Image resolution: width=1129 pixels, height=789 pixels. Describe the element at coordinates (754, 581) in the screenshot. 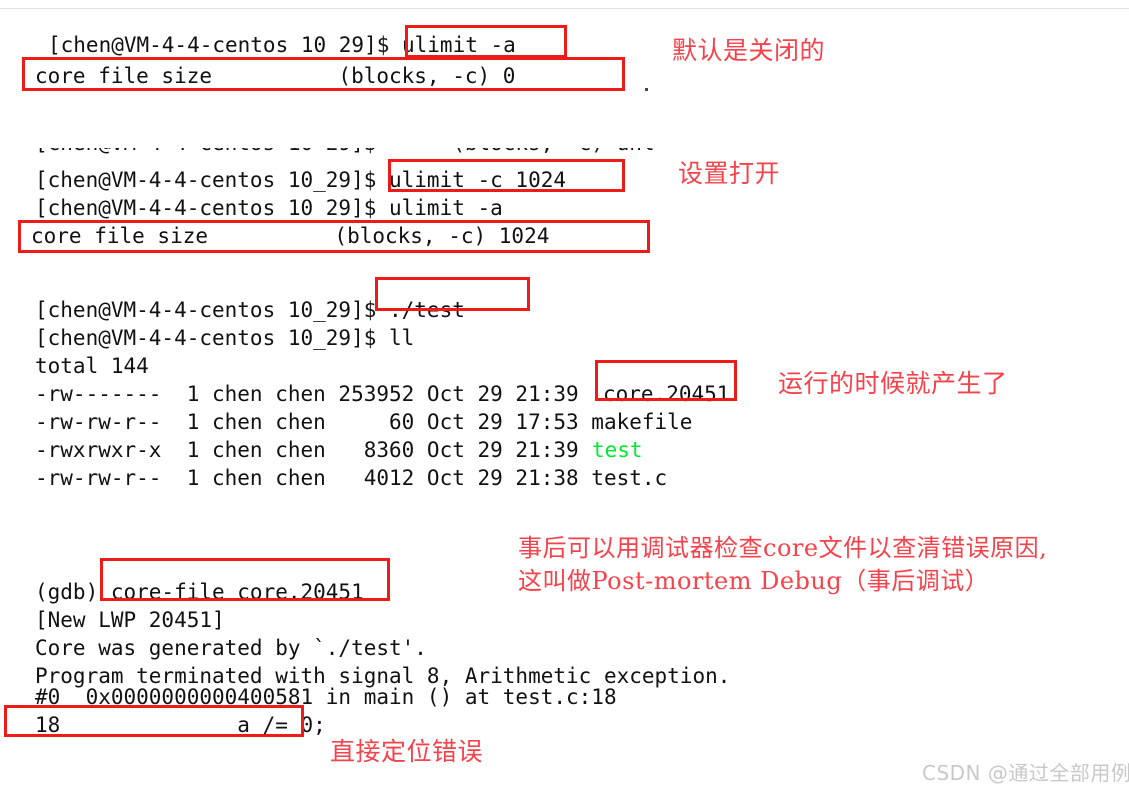

I see `annotation-post-mortem-line2: 这叫做Post-mortem Debug（事后调试）` at that location.